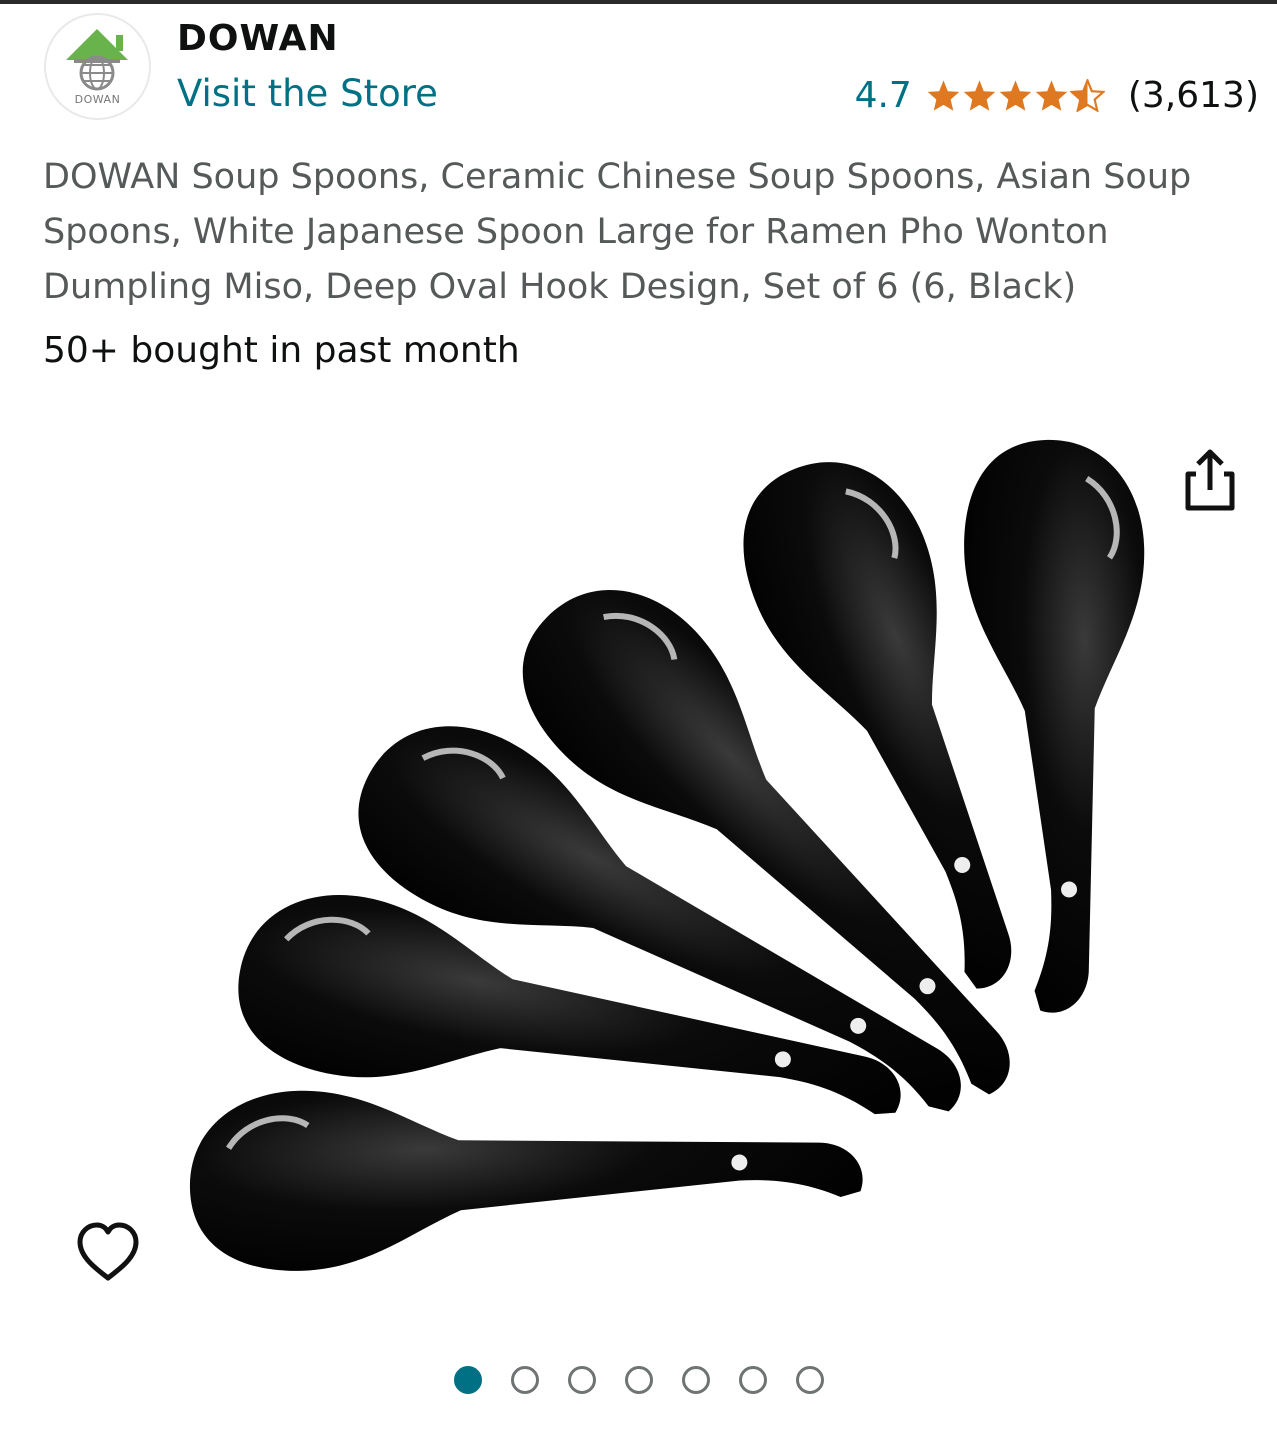  What do you see at coordinates (1087, 95) in the screenshot?
I see `star-half-icon` at bounding box center [1087, 95].